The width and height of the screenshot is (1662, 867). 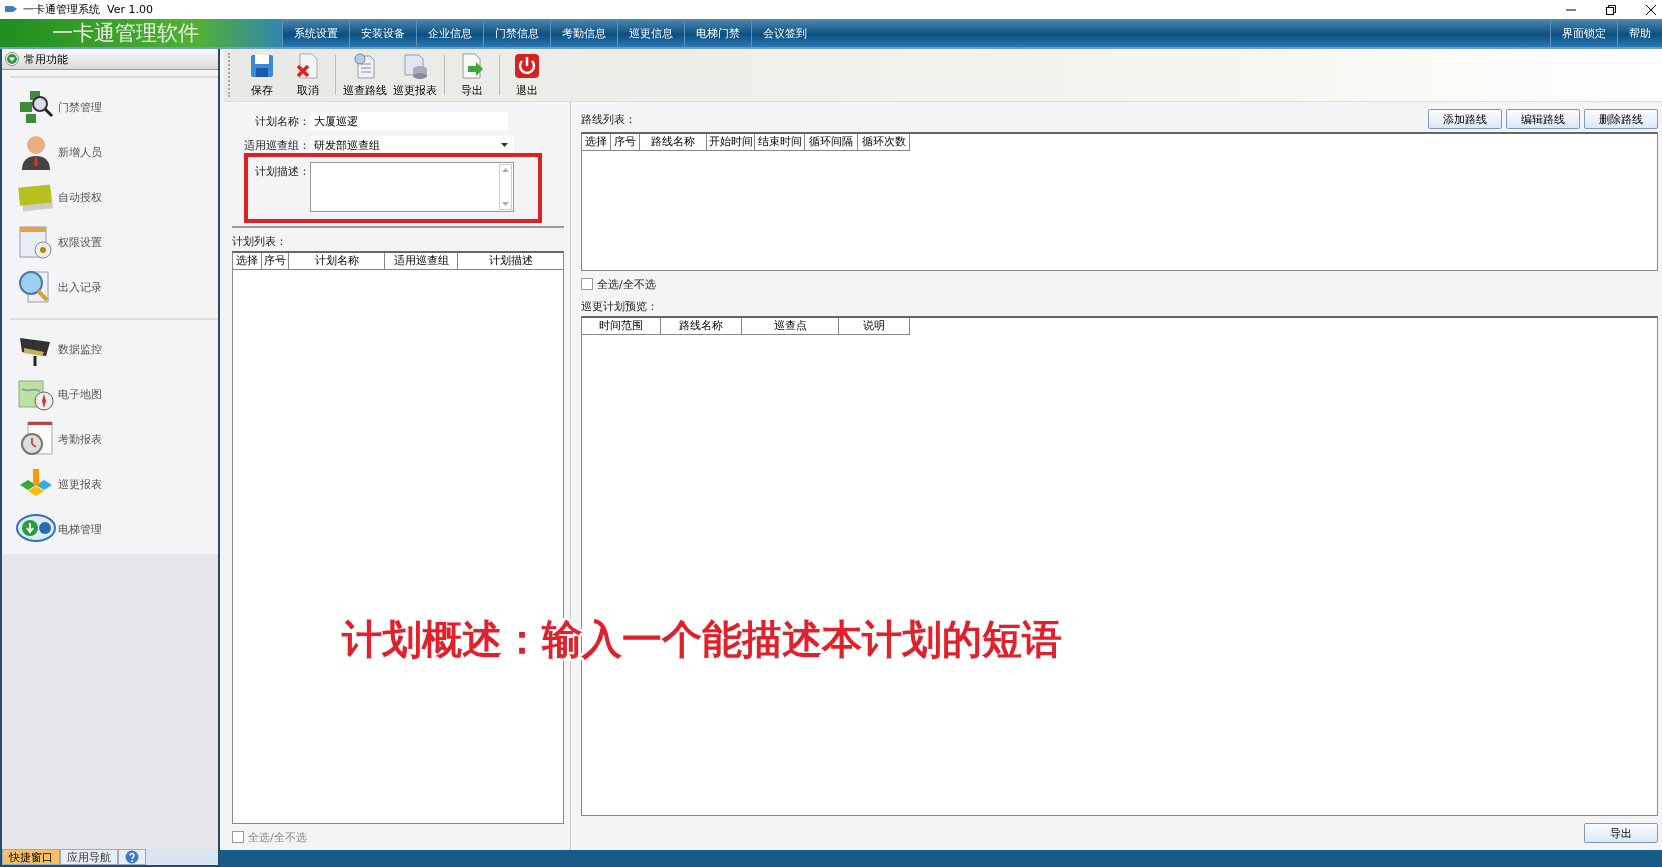 I want to click on menu-item: 界面锁定, so click(x=1583, y=33).